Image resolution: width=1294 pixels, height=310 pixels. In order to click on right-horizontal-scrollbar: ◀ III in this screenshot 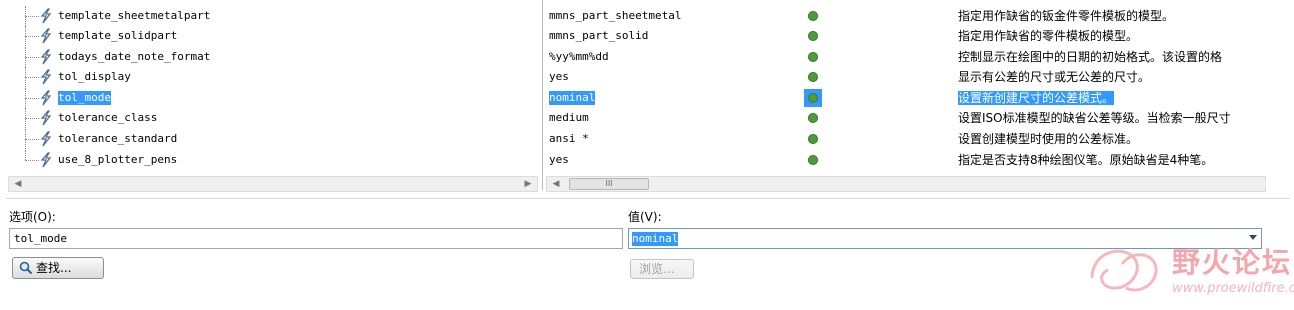, I will do `click(906, 184)`.